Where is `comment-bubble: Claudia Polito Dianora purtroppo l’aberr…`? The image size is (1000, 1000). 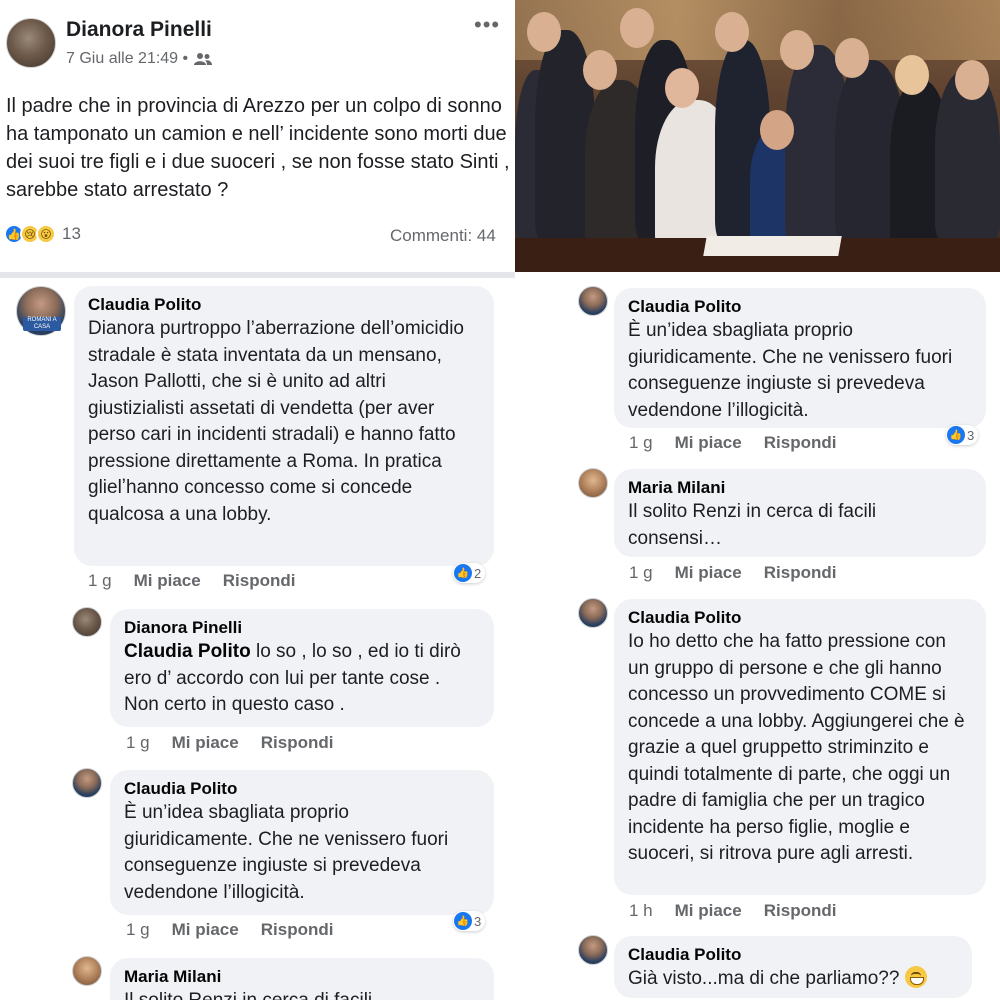
comment-bubble: Claudia Polito Dianora purtroppo l’aberr… is located at coordinates (284, 426).